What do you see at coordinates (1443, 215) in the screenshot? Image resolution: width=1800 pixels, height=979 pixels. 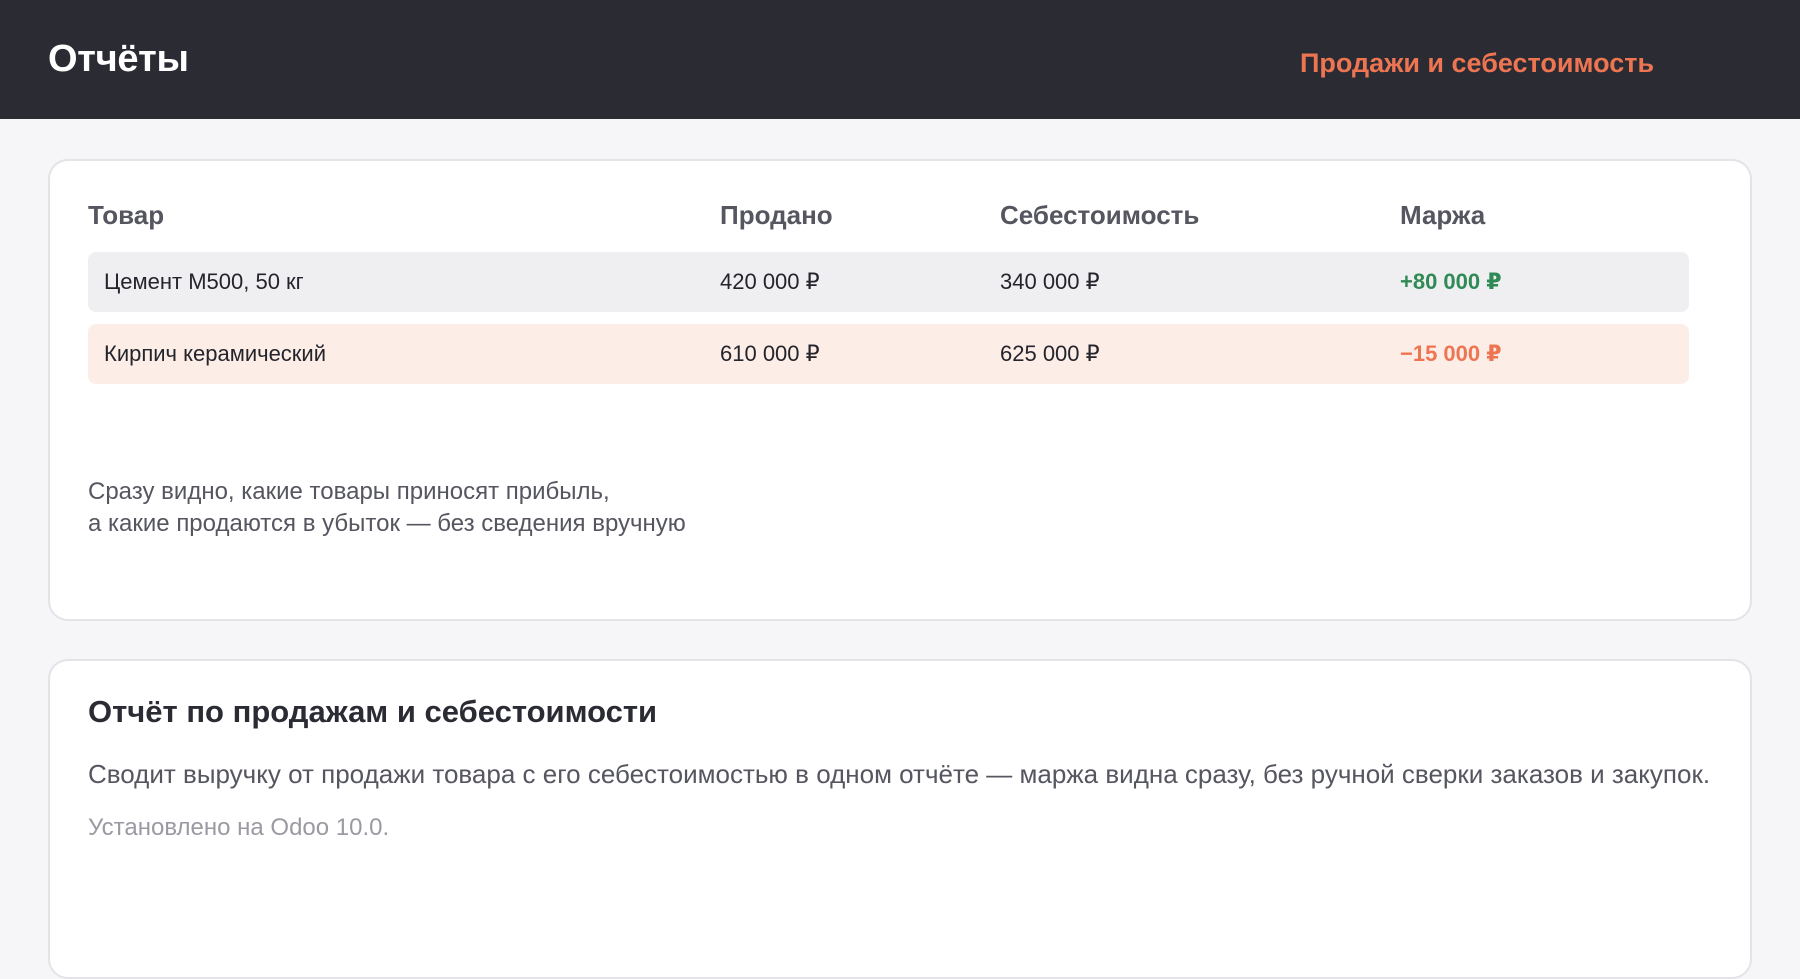 I see `column-header-margin: Маржа` at bounding box center [1443, 215].